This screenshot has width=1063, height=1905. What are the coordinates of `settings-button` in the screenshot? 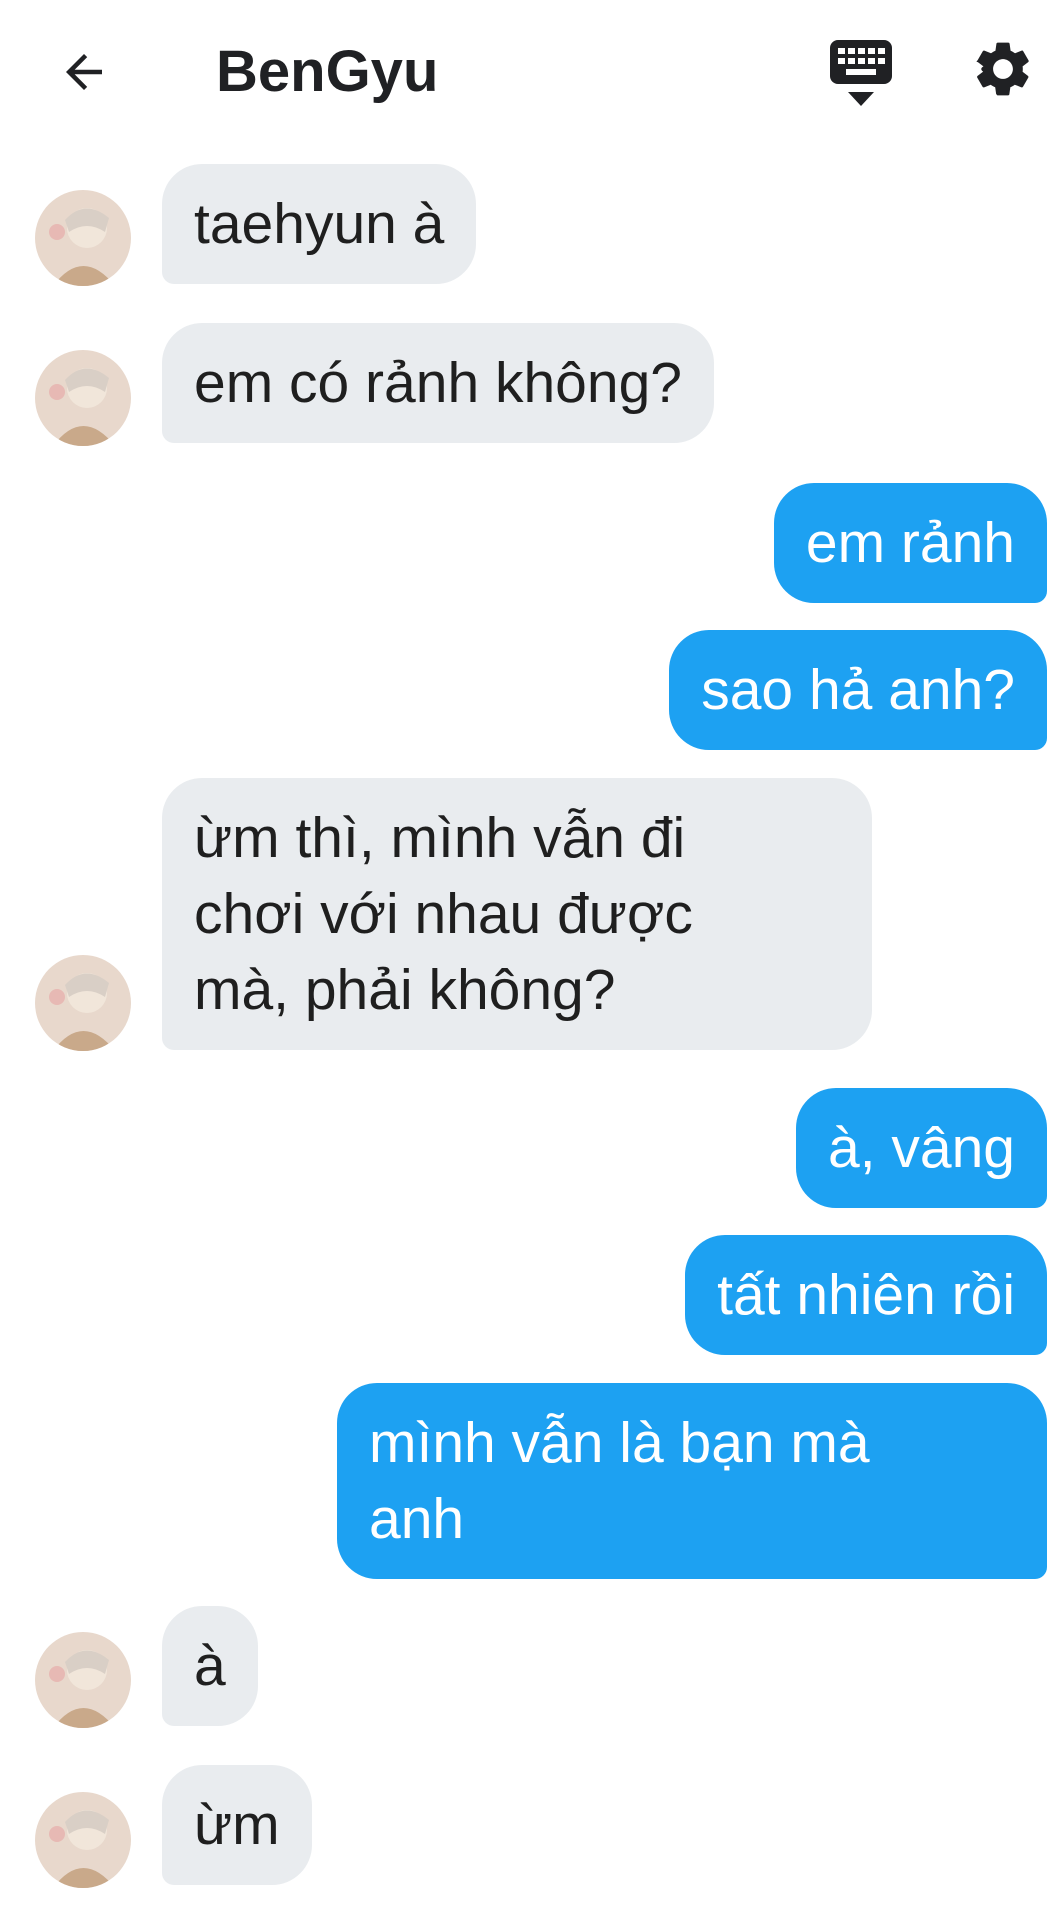 It's located at (1005, 71).